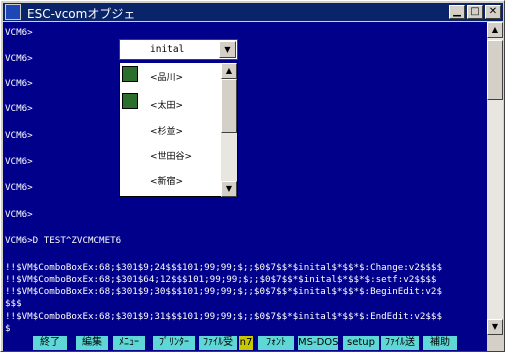  I want to click on terminal-line: $, so click(8, 328).